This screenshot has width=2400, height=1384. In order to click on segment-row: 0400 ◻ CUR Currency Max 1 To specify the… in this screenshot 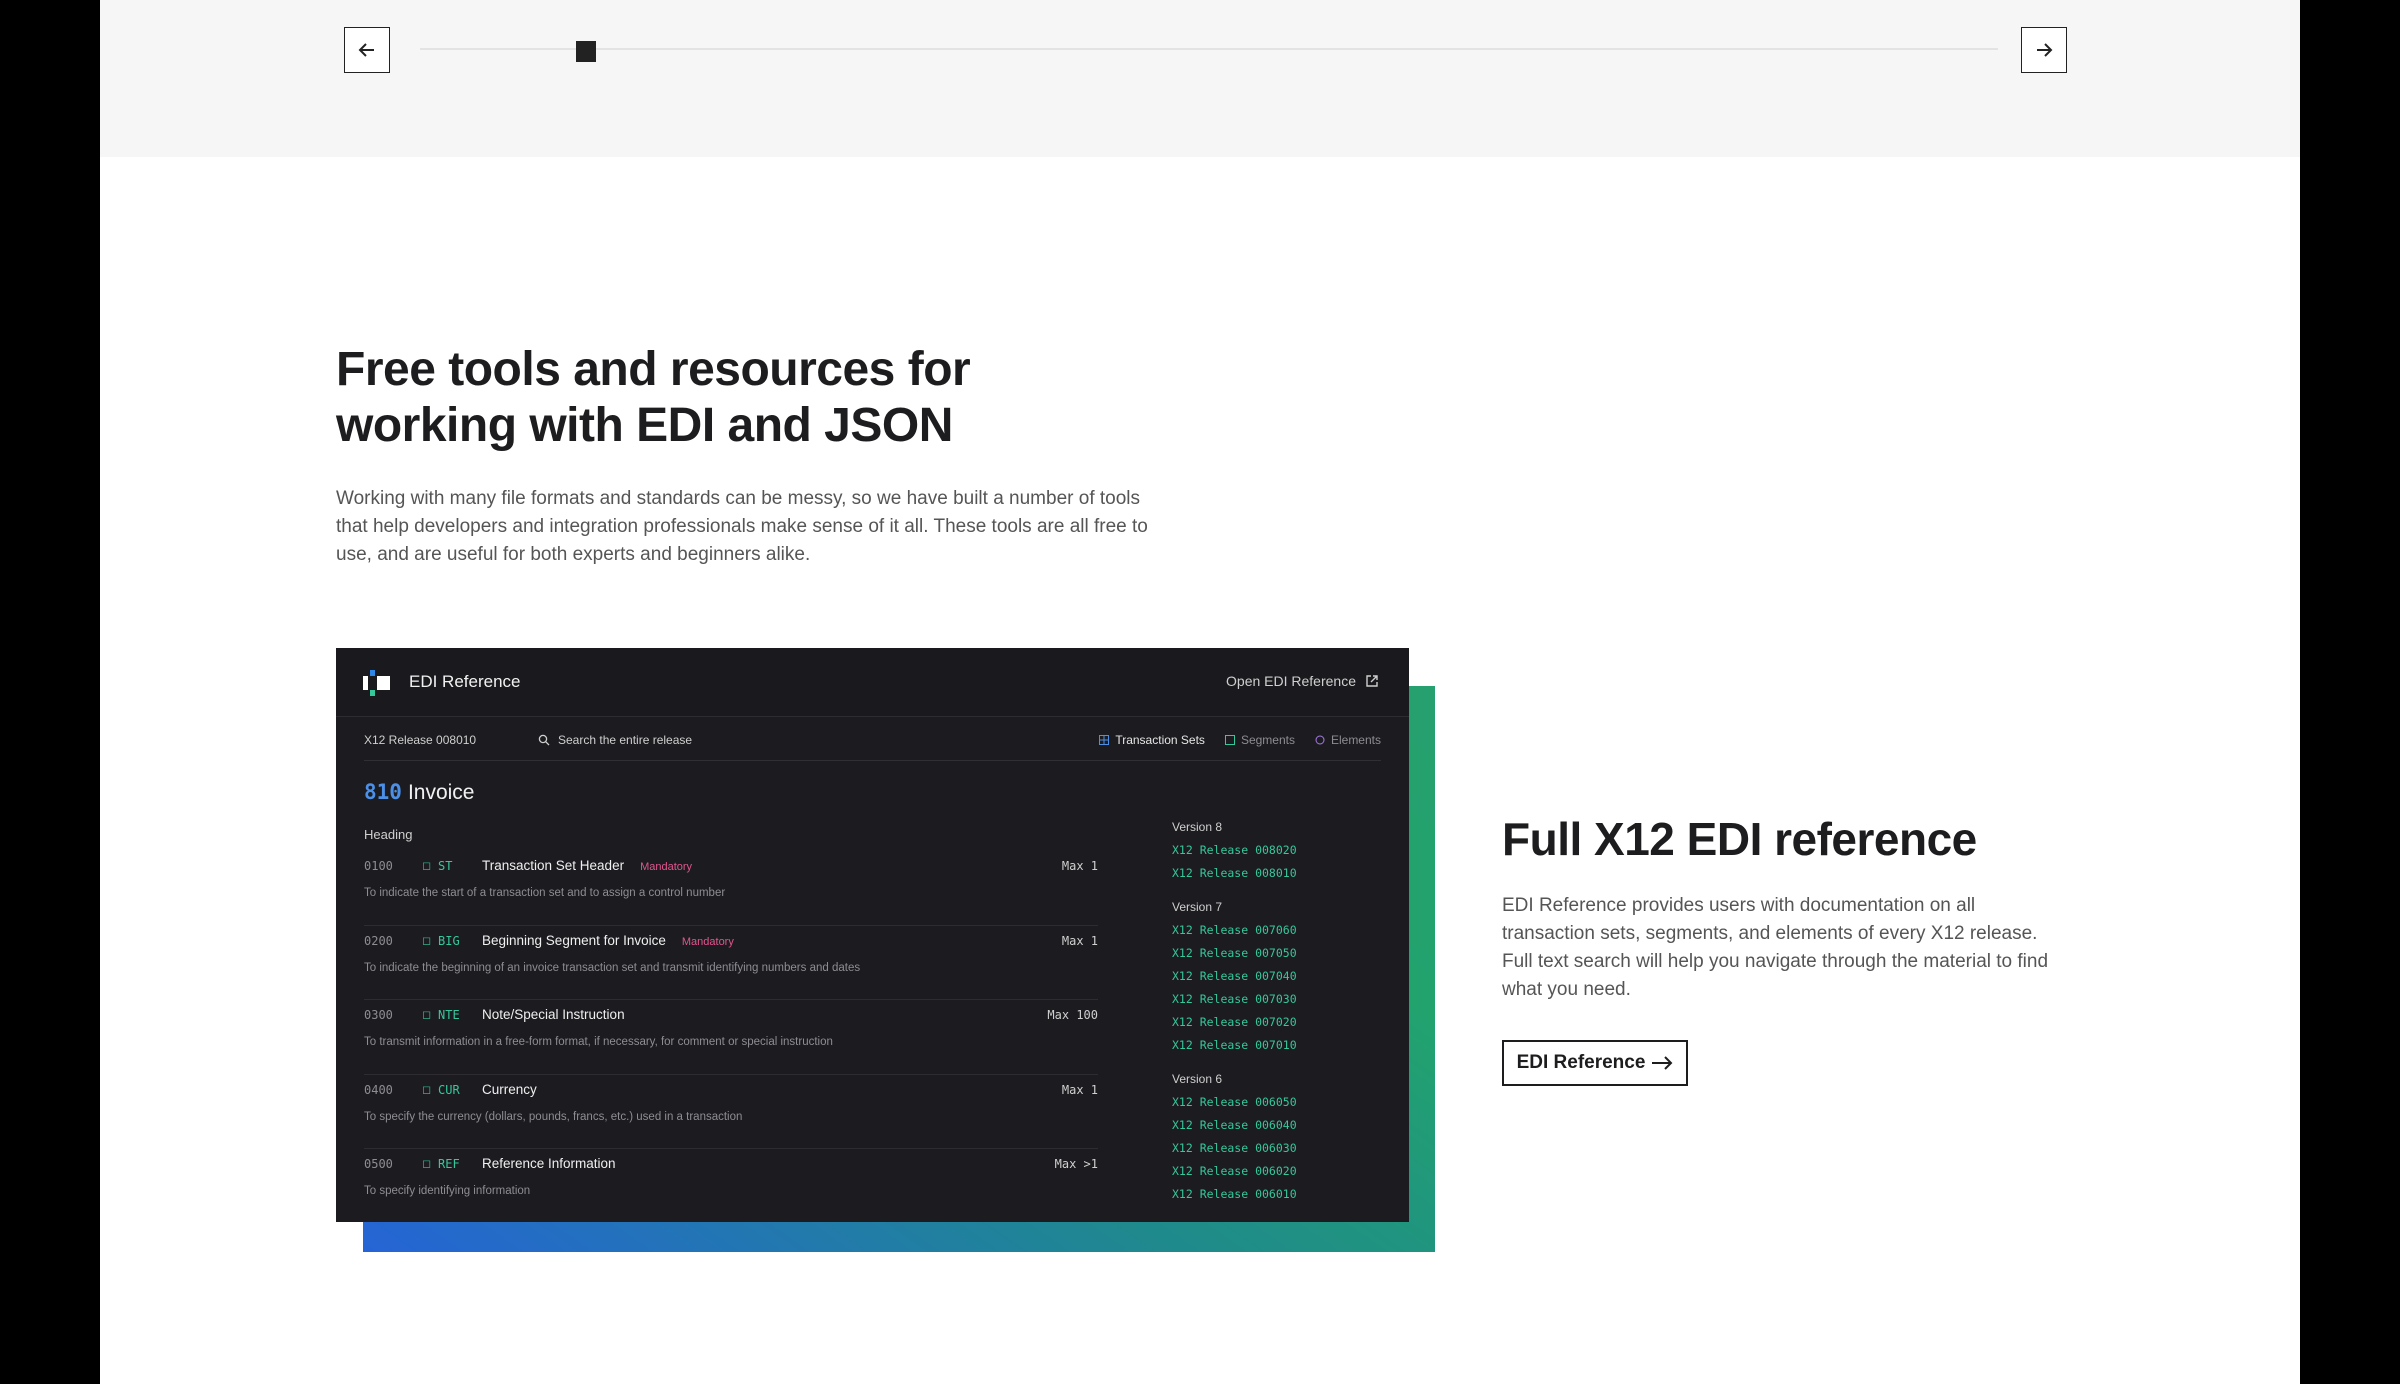, I will do `click(731, 1112)`.